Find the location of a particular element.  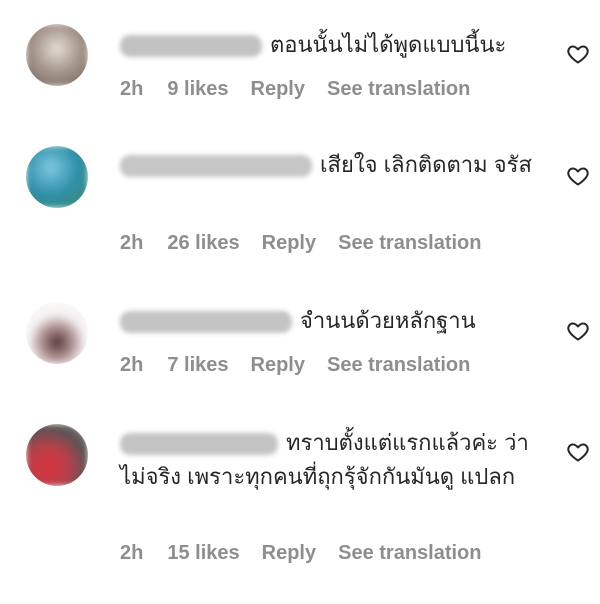

comment-body: ตอนนั้นไม่ได้พูดแบบนี้นะ is located at coordinates (335, 45).